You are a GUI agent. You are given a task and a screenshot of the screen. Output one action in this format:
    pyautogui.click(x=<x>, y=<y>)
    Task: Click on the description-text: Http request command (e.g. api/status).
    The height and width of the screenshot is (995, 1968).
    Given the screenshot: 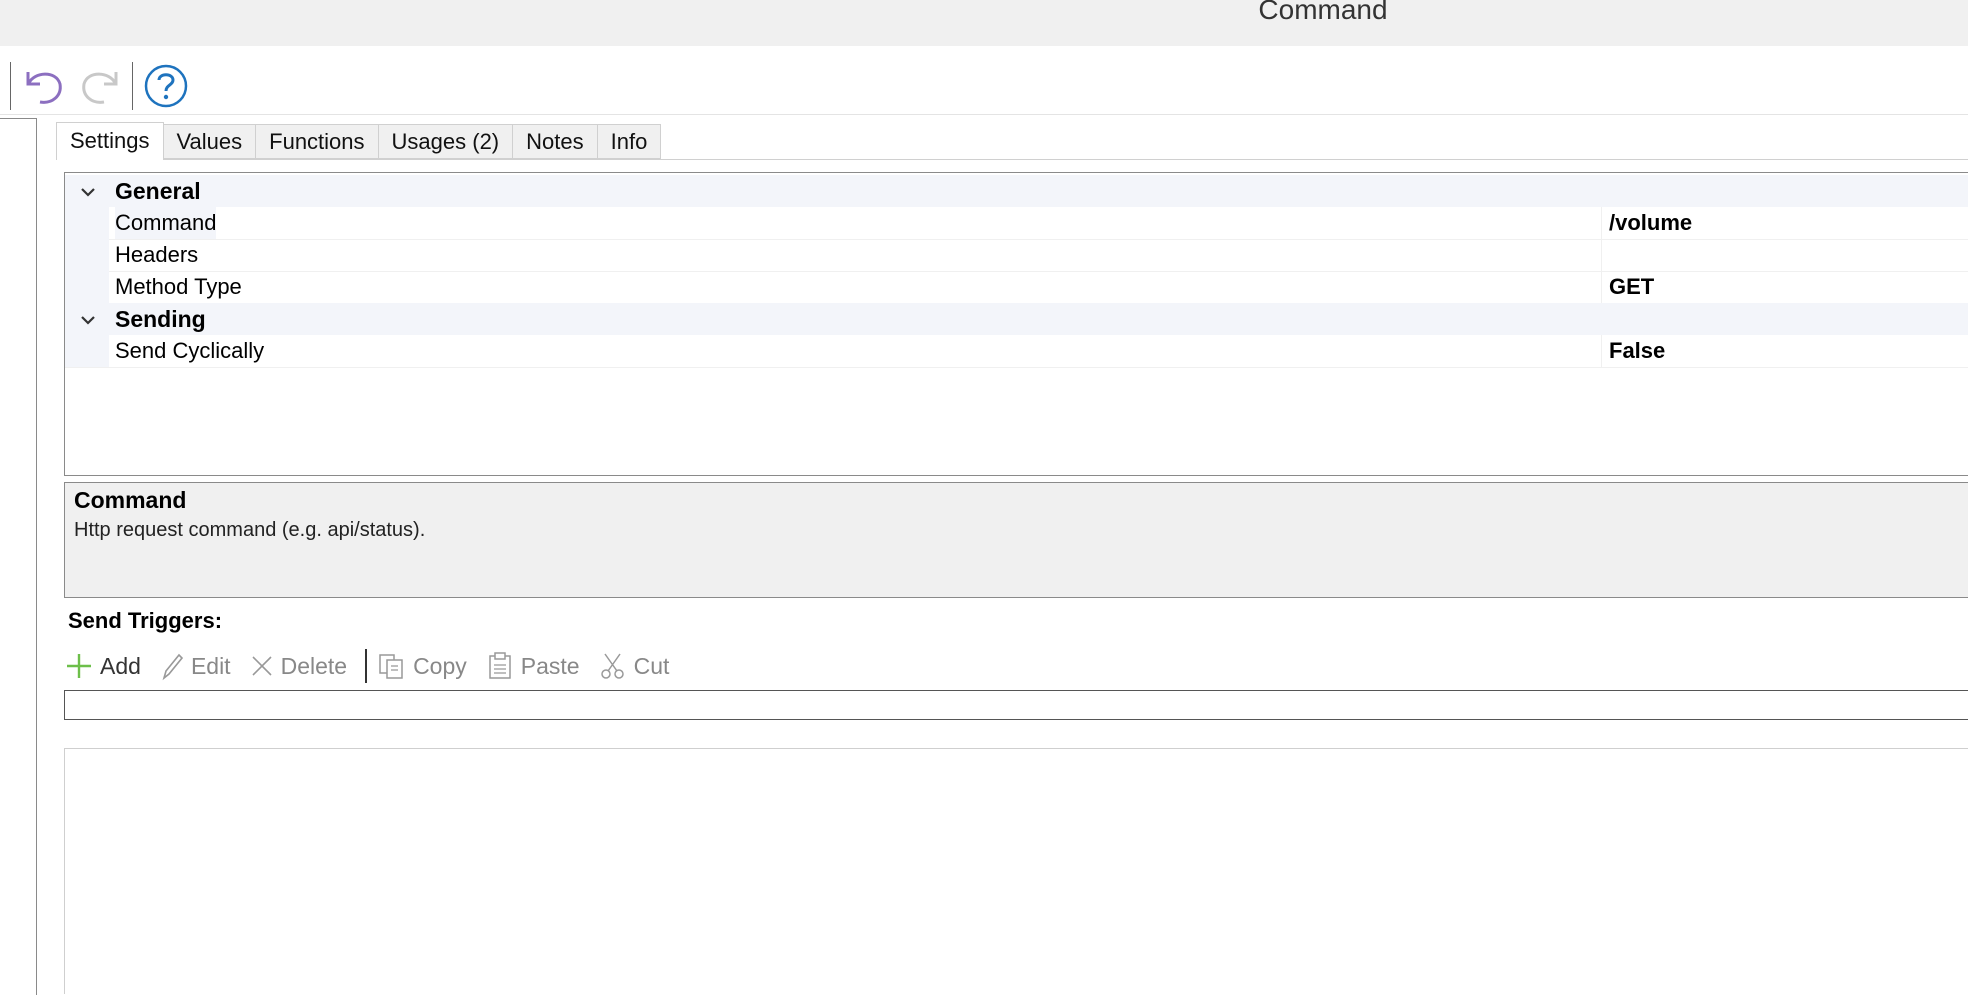 What is the action you would take?
    pyautogui.click(x=250, y=530)
    